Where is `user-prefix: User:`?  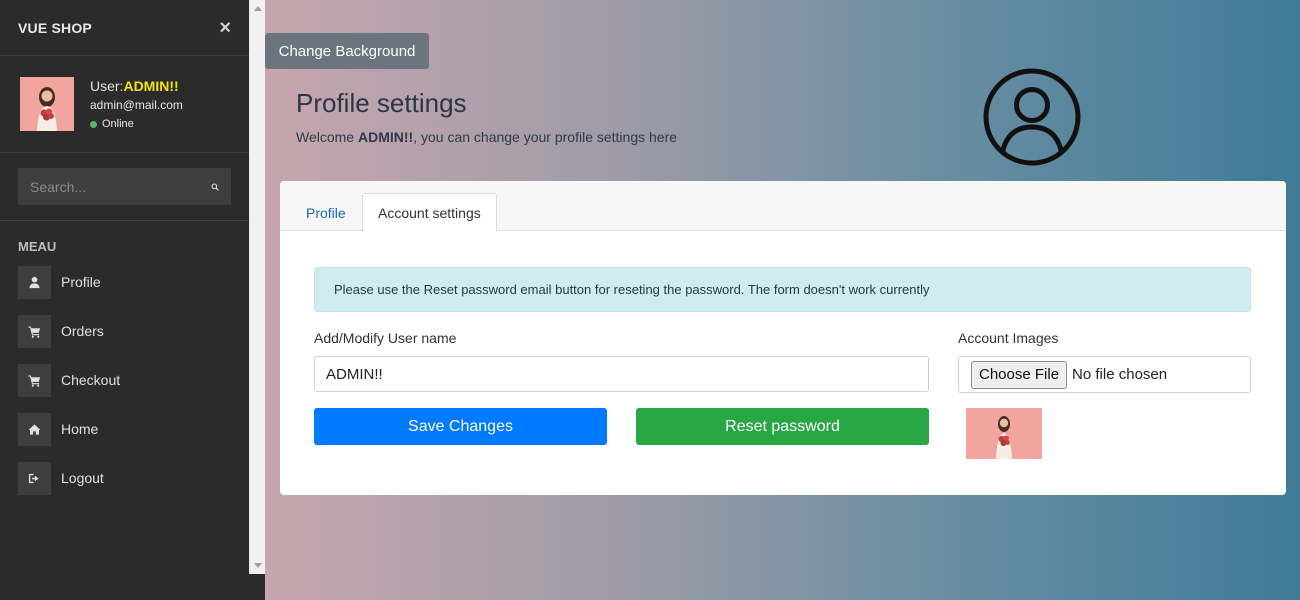
user-prefix: User: is located at coordinates (107, 86).